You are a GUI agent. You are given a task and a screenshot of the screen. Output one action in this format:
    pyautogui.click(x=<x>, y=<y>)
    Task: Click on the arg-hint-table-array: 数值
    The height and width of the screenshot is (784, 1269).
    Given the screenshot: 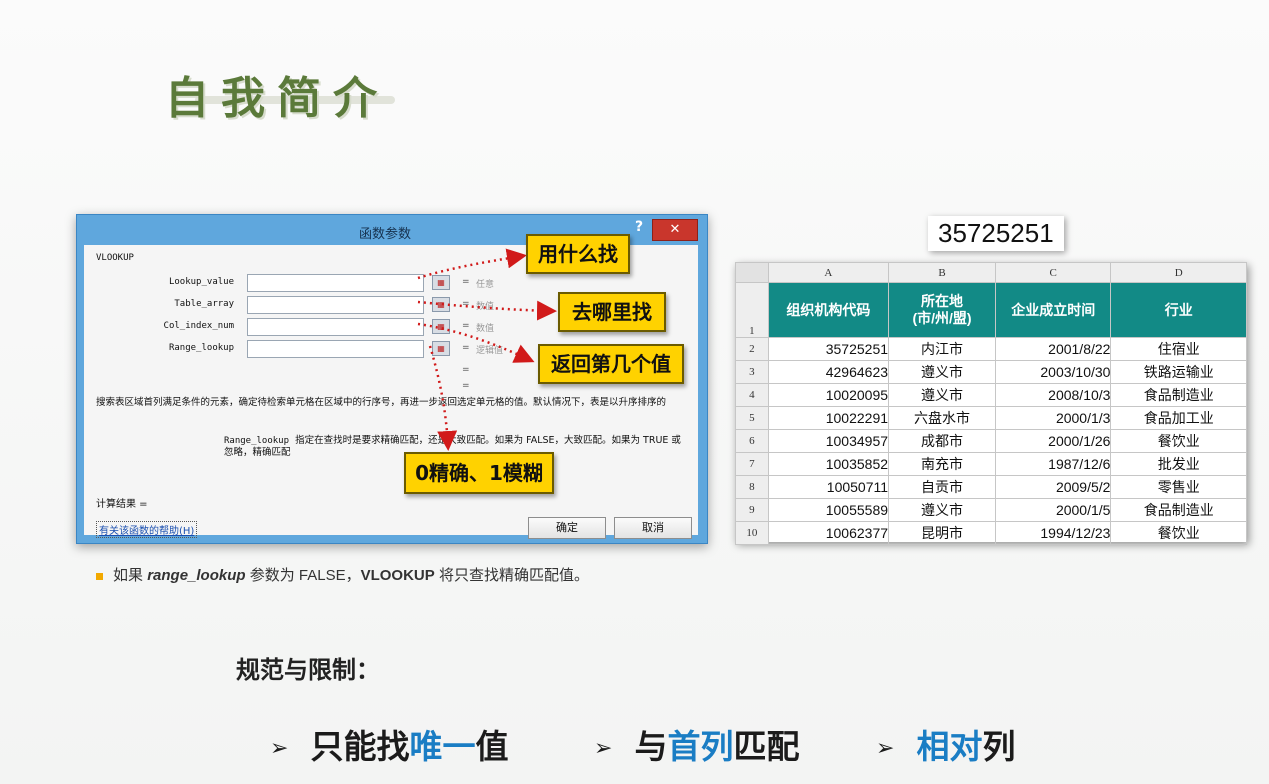 What is the action you would take?
    pyautogui.click(x=485, y=307)
    